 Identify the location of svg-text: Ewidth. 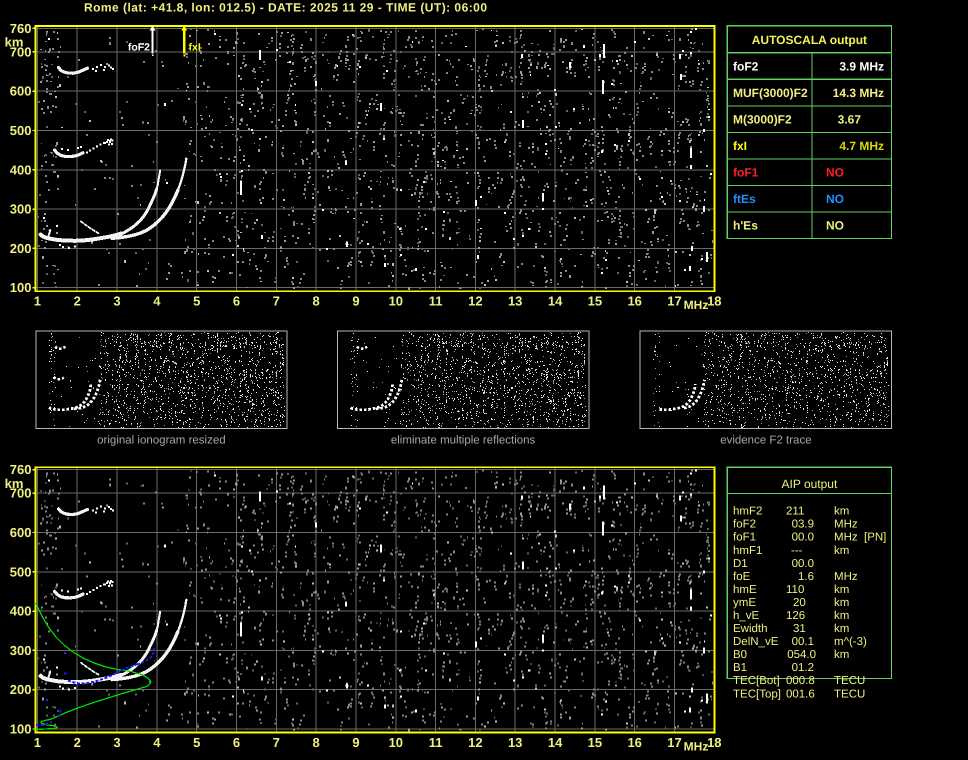
(750, 629).